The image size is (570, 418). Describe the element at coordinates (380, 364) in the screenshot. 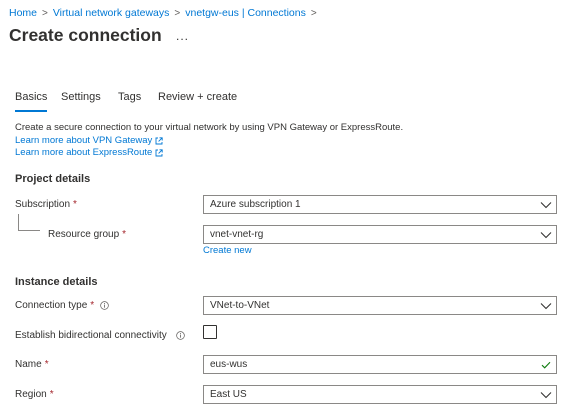

I see `name-input: eus-wus` at that location.